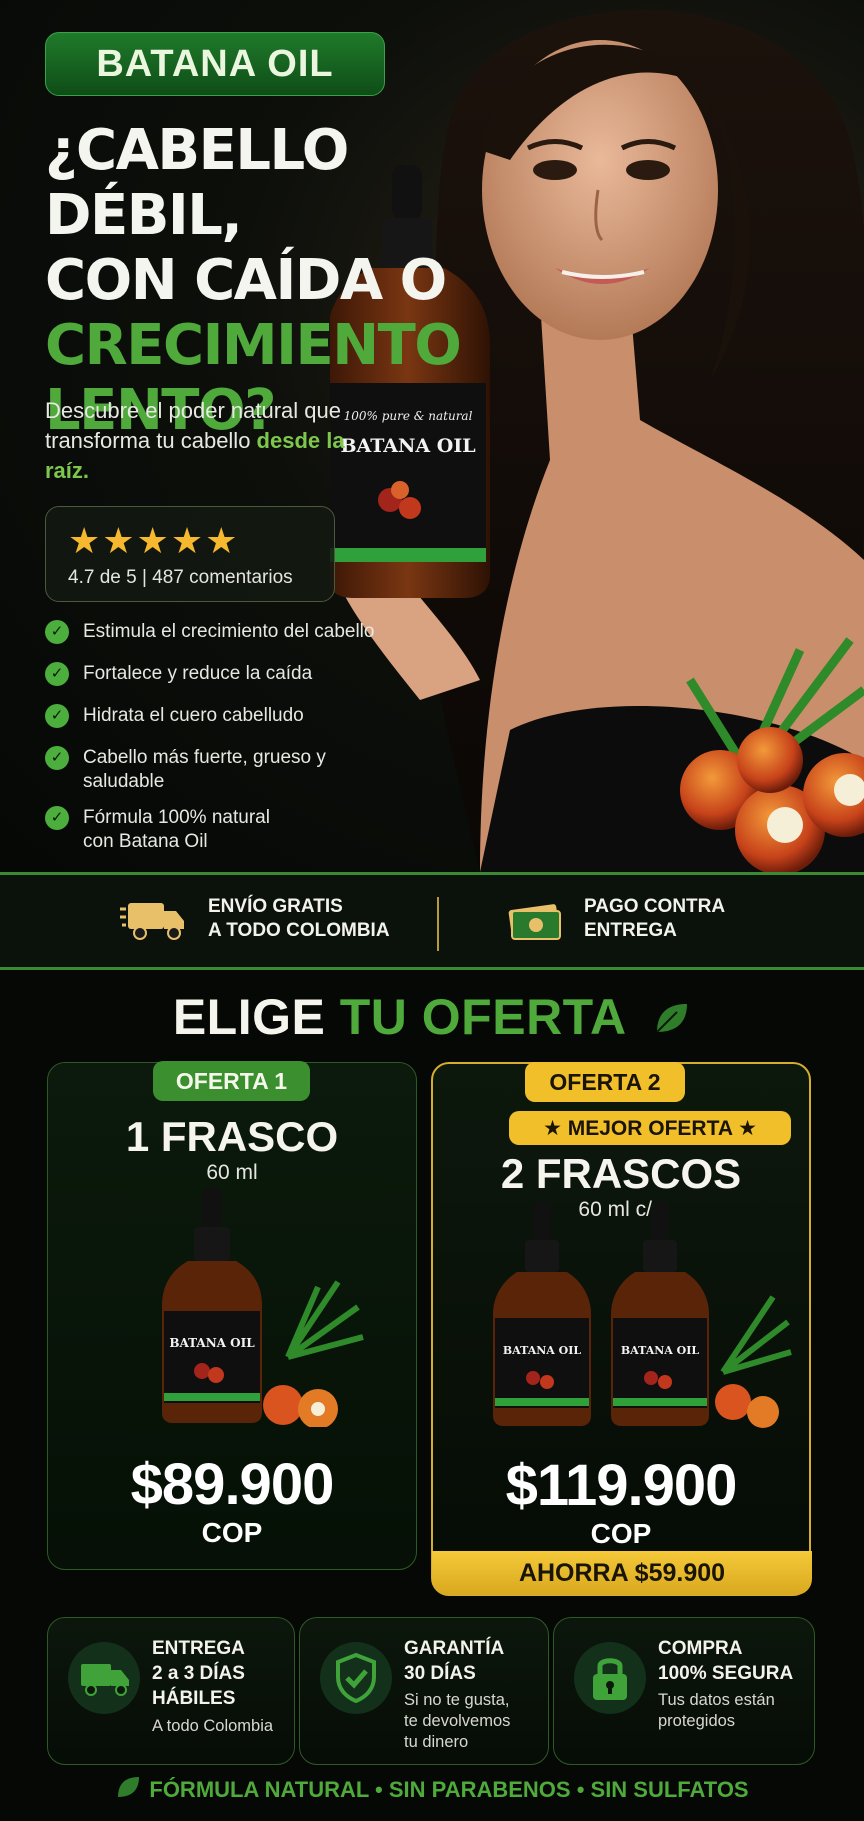 The width and height of the screenshot is (864, 1821). I want to click on benefit-text: Estimula el crecimiento del cabello, so click(229, 631).